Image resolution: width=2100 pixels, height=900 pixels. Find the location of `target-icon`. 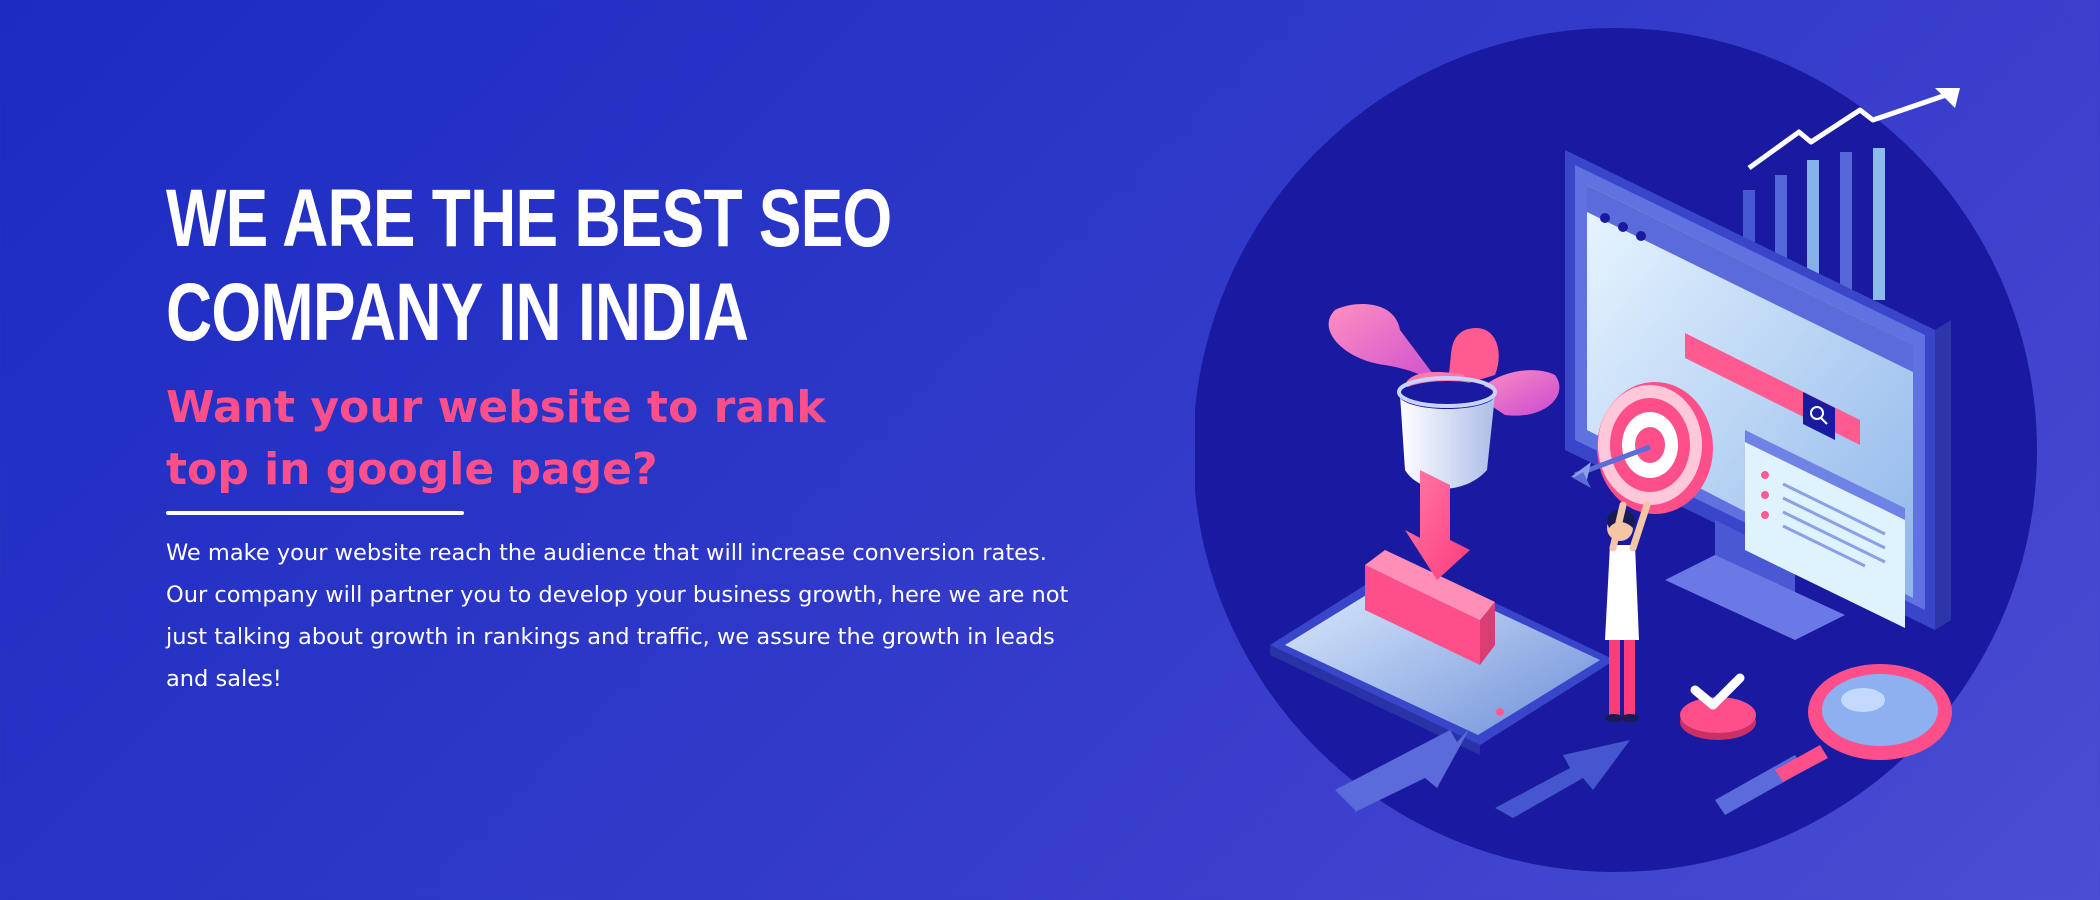

target-icon is located at coordinates (1655, 448).